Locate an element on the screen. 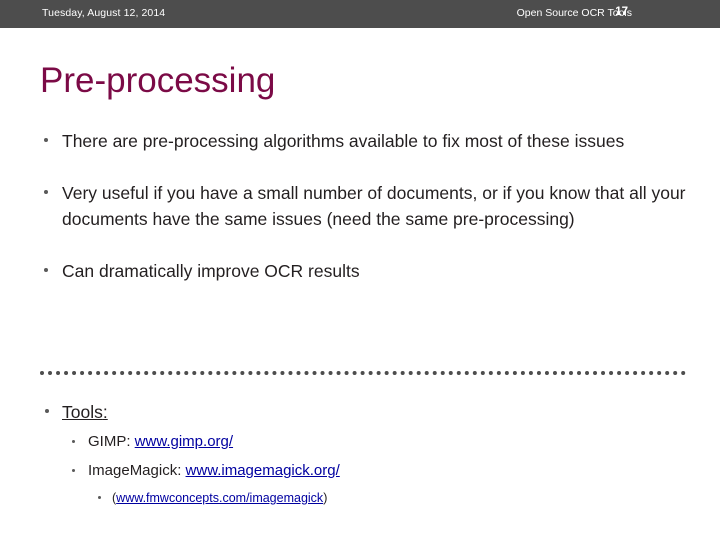 The height and width of the screenshot is (540, 720). tool-label-gimp: GIMP: is located at coordinates (111, 441).